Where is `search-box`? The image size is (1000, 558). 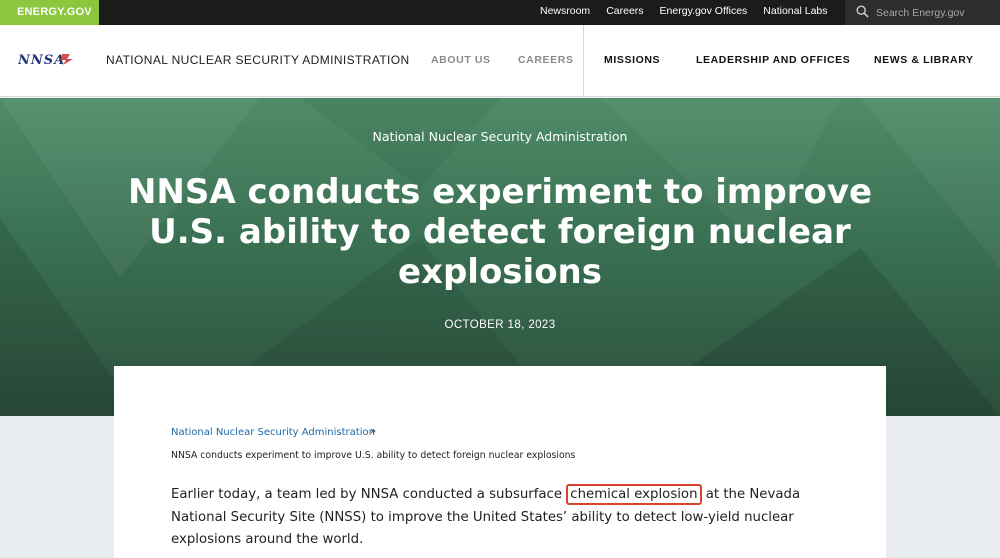 search-box is located at coordinates (922, 12).